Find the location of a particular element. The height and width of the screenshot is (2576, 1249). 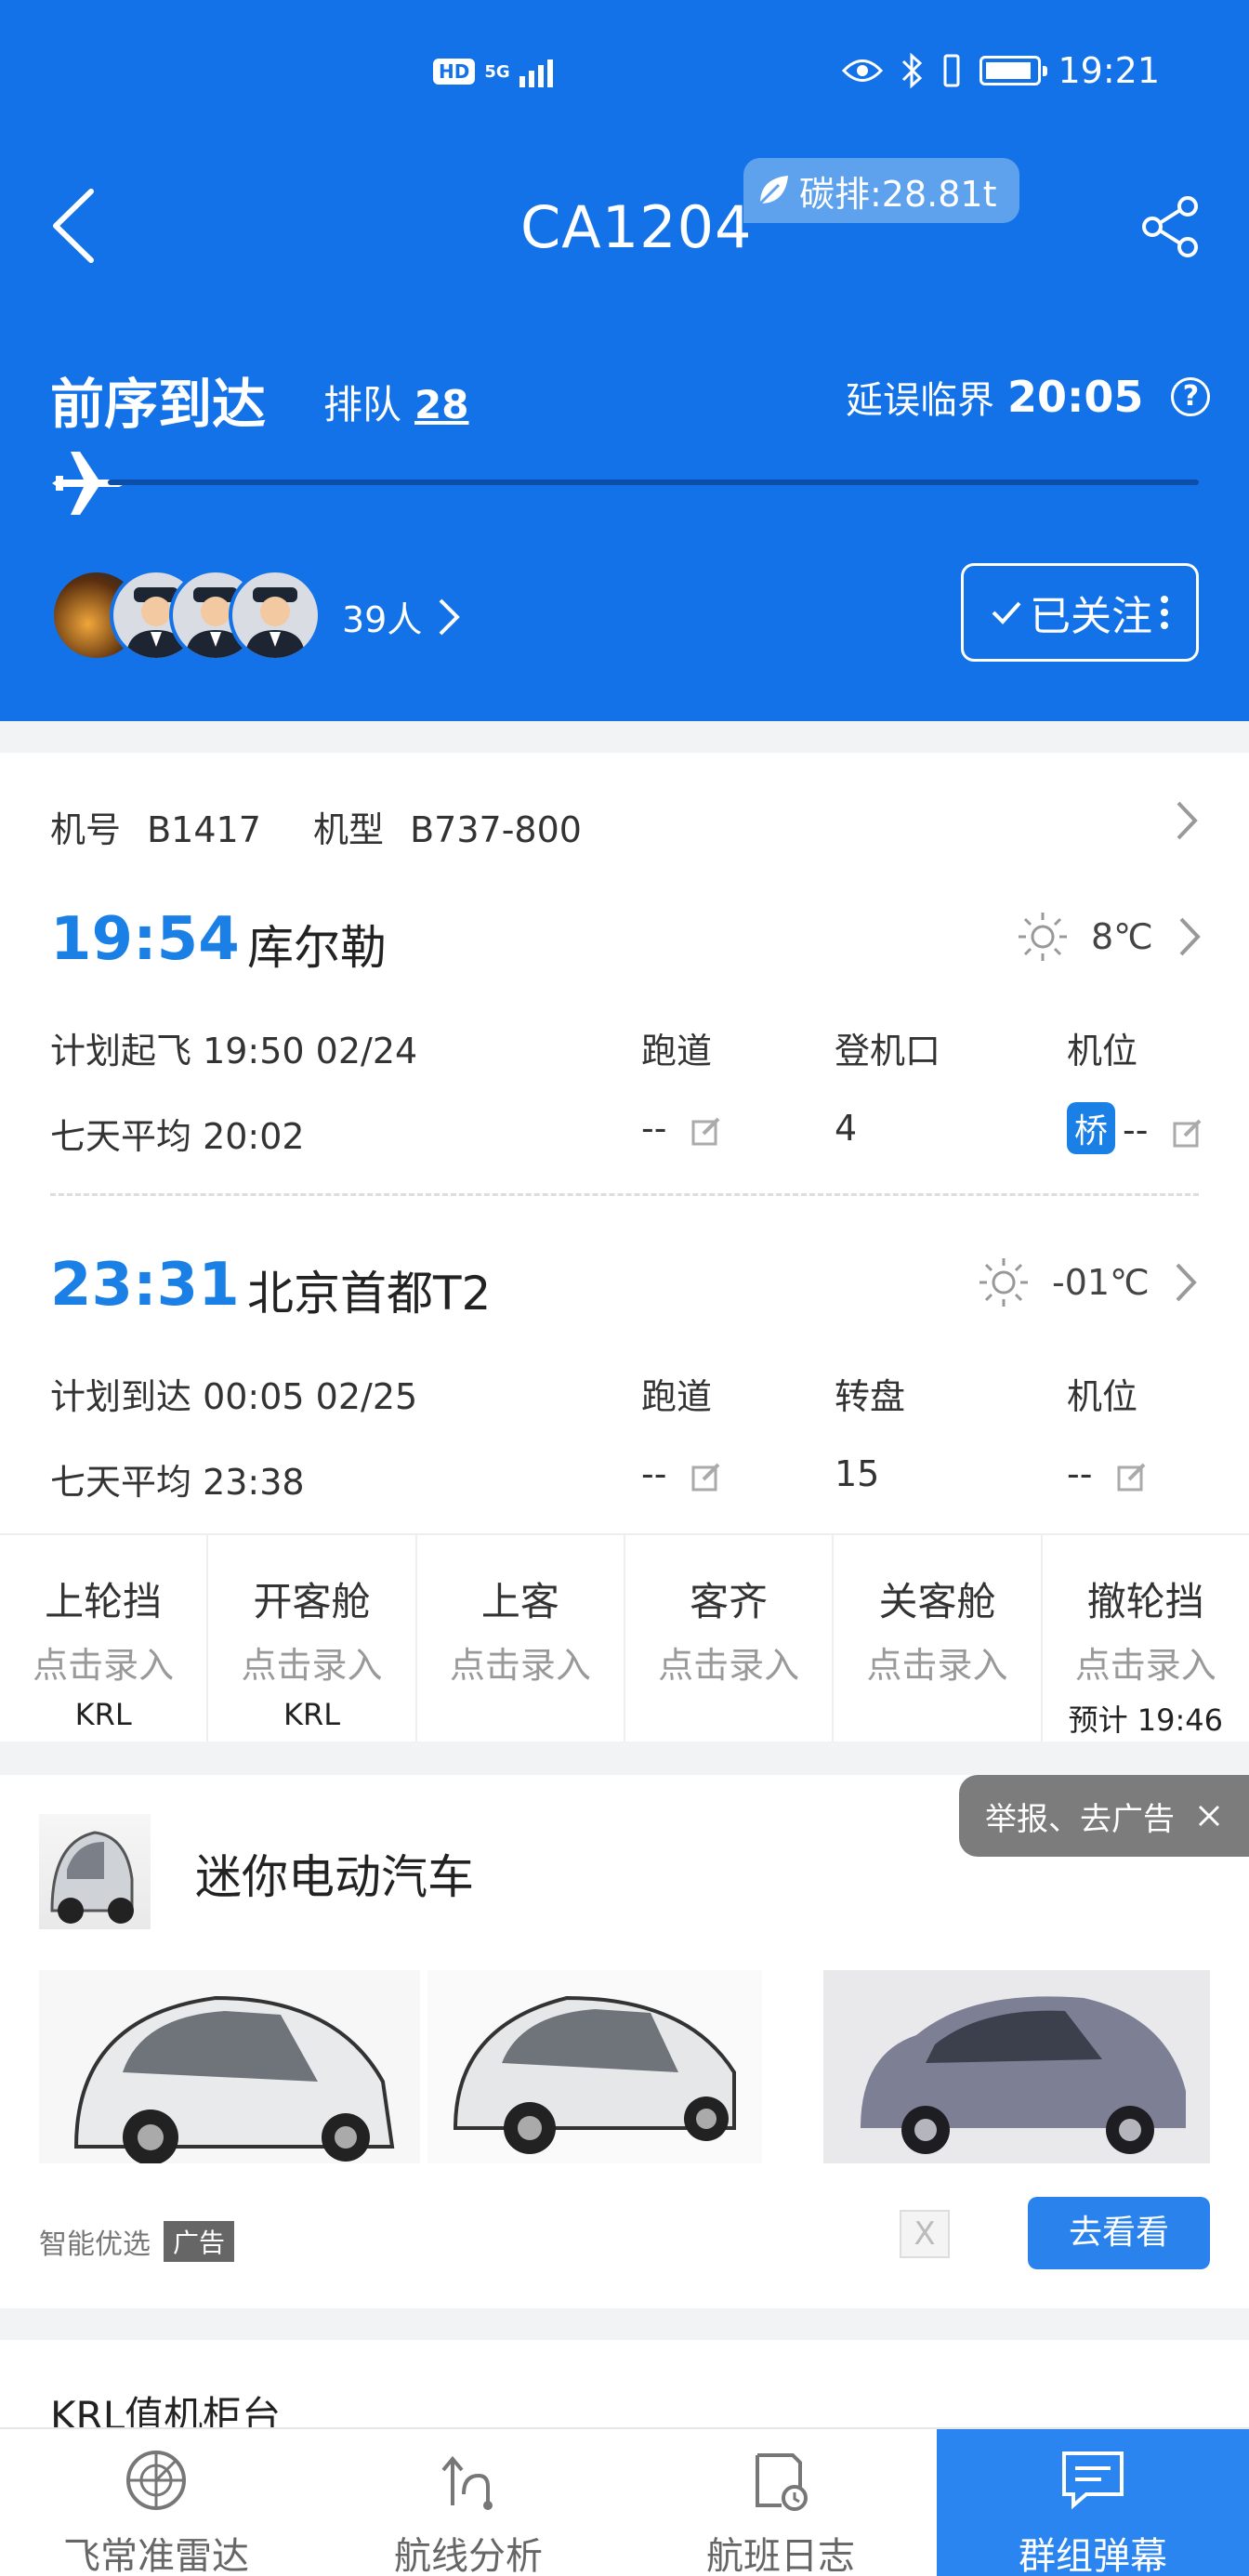

type-label: 机型 is located at coordinates (348, 829).